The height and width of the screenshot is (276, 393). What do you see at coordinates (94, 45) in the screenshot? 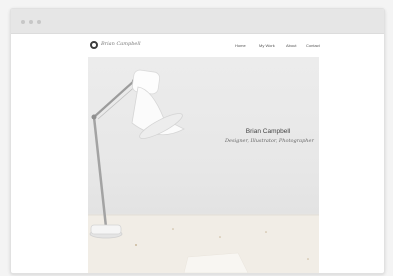
I see `logo-icon` at bounding box center [94, 45].